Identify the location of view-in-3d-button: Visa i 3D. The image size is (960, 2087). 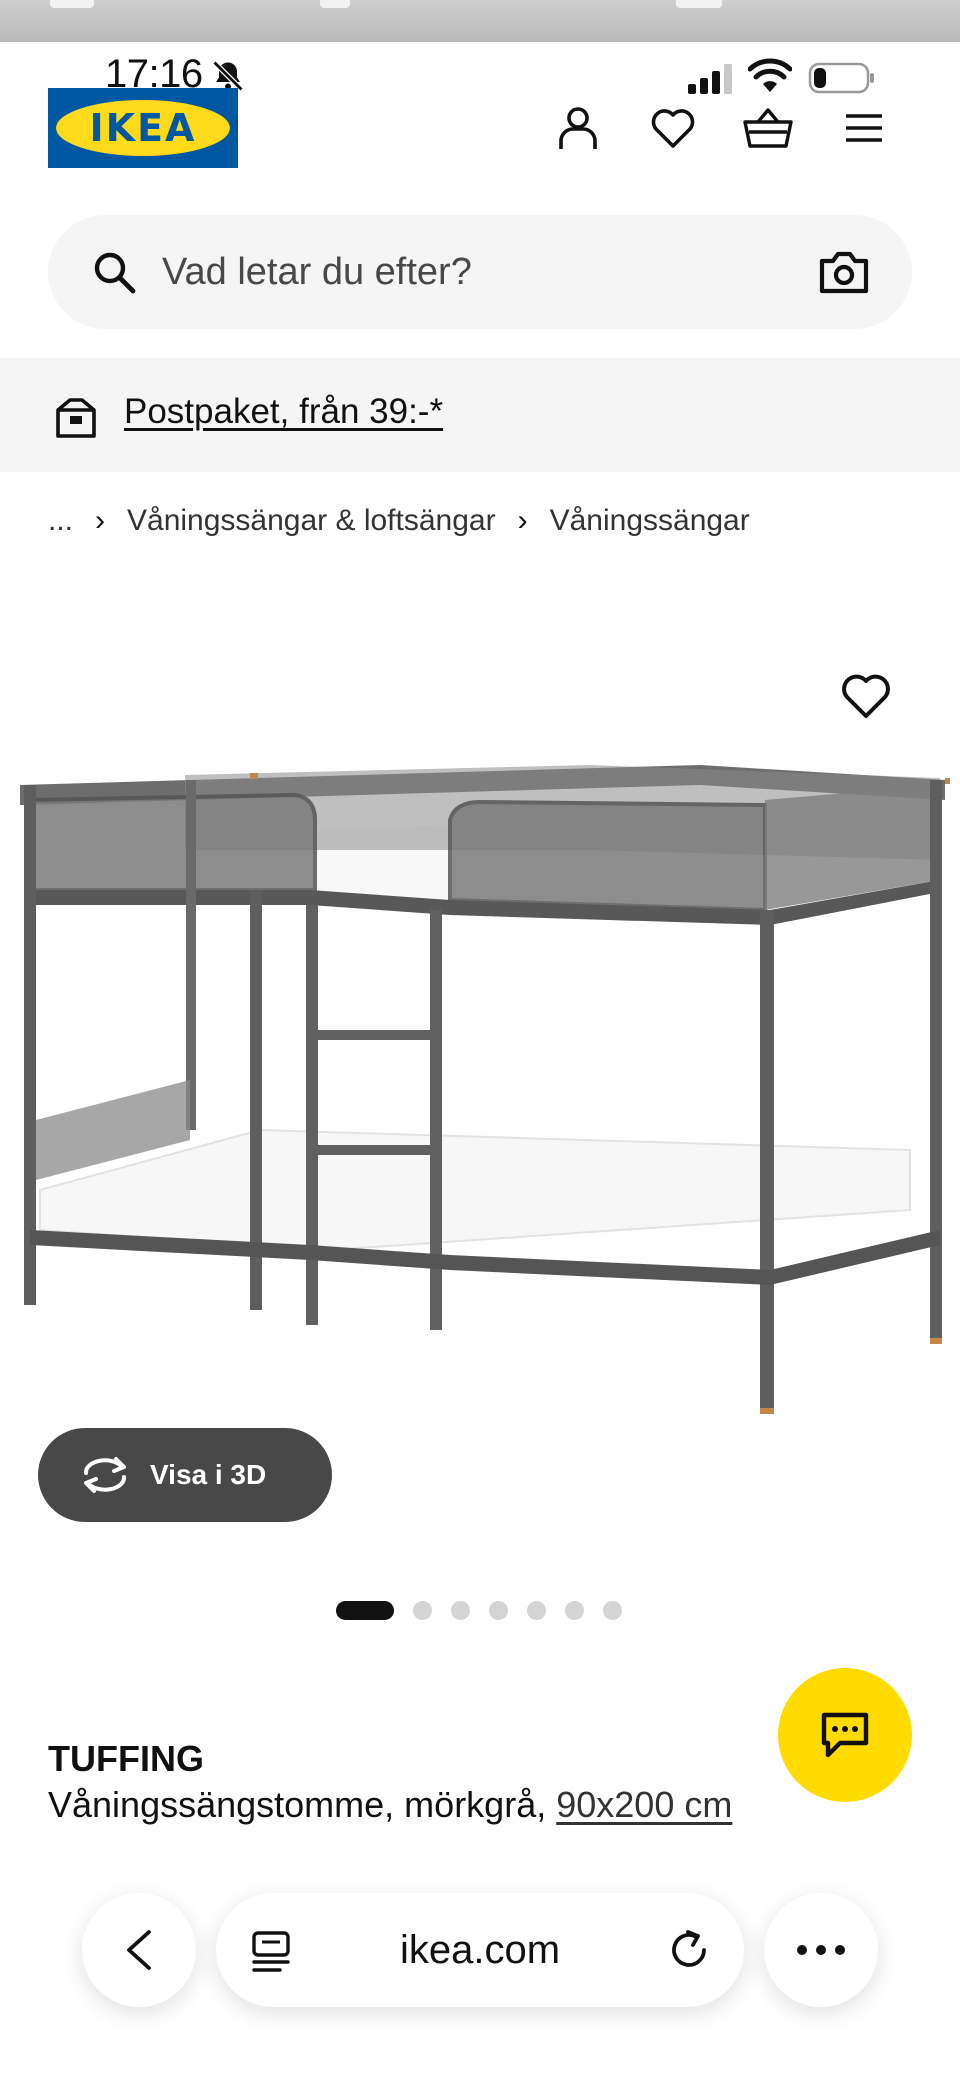
(185, 1475).